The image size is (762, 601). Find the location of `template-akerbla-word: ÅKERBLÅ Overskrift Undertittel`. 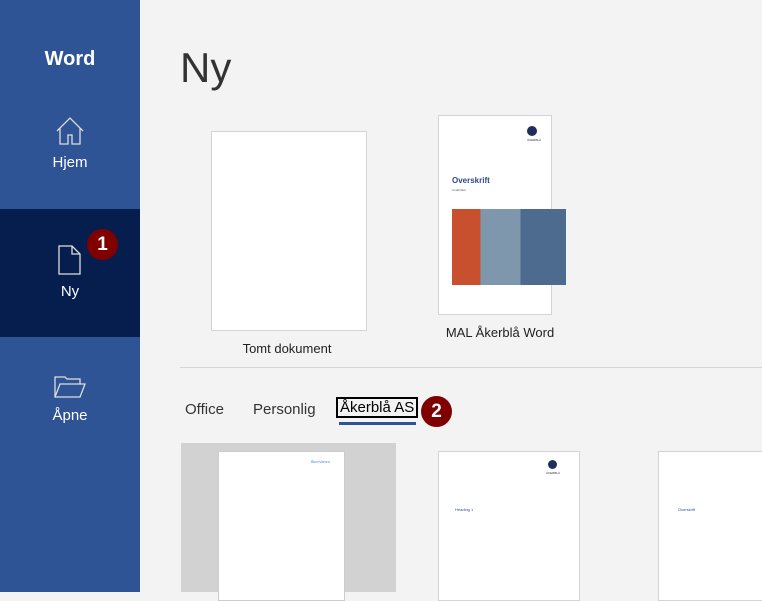

template-akerbla-word: ÅKERBLÅ Overskrift Undertittel is located at coordinates (502, 215).